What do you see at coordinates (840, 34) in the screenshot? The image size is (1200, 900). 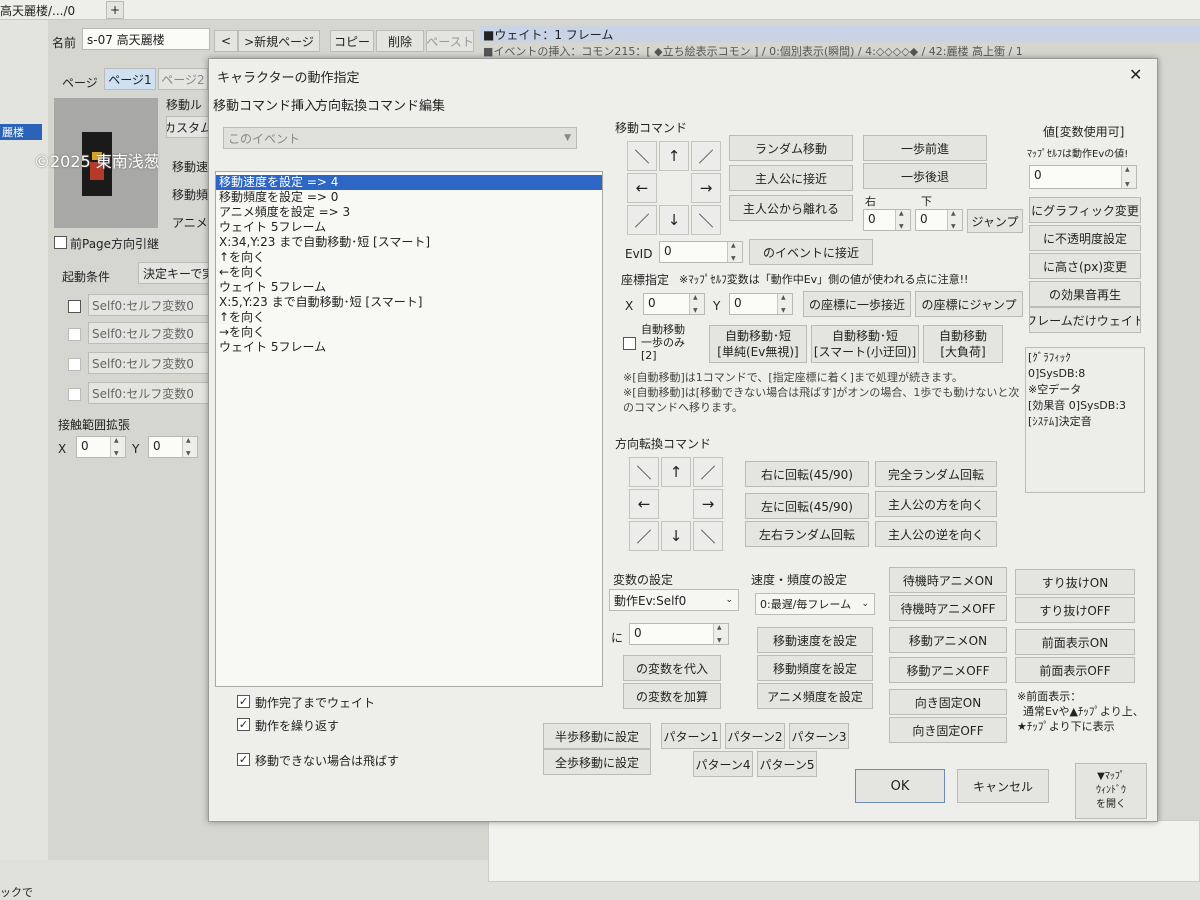 I see `bg-command-line-1: ■ウェイト：1 フレーム` at bounding box center [840, 34].